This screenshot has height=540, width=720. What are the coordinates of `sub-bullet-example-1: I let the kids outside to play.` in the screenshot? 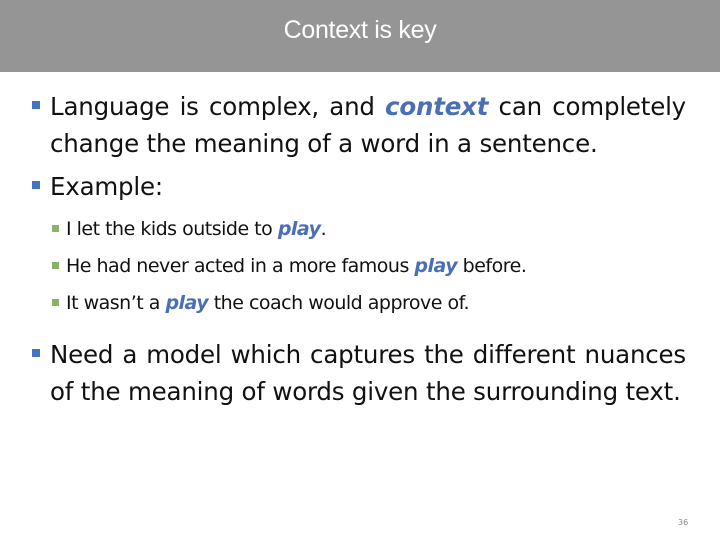 It's located at (369, 229).